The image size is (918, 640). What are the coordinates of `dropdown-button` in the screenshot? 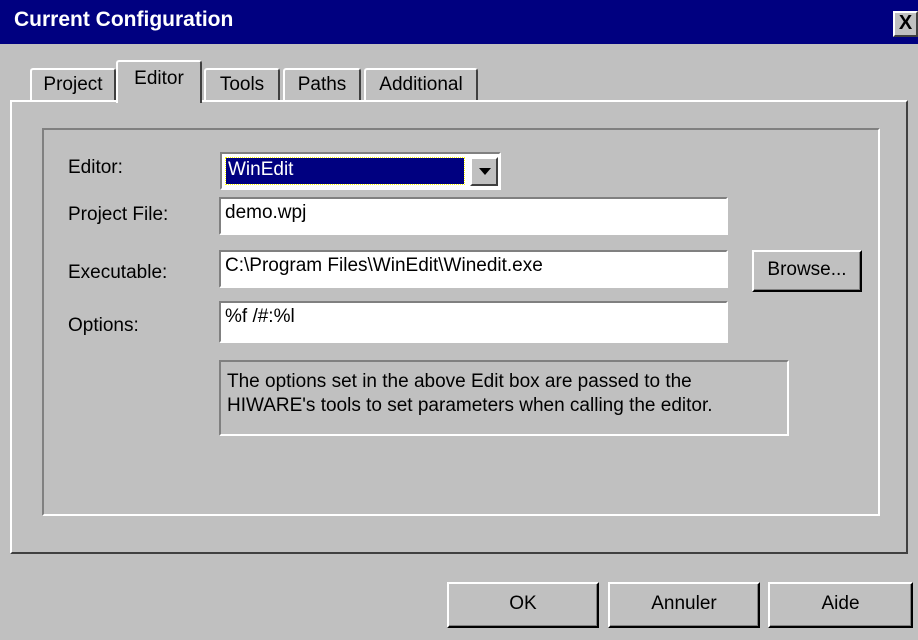 It's located at (484, 171).